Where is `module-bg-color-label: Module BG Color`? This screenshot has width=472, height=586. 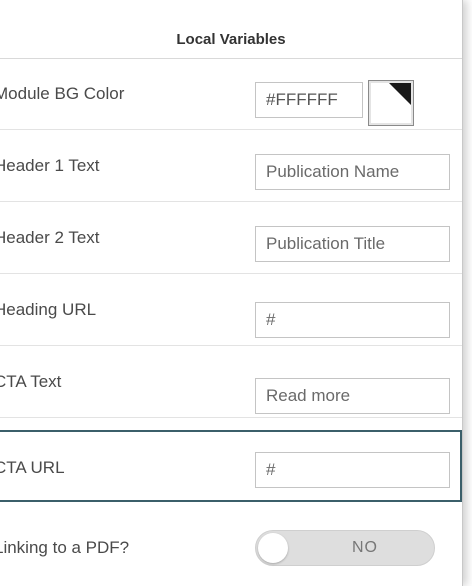
module-bg-color-label: Module BG Color is located at coordinates (62, 93).